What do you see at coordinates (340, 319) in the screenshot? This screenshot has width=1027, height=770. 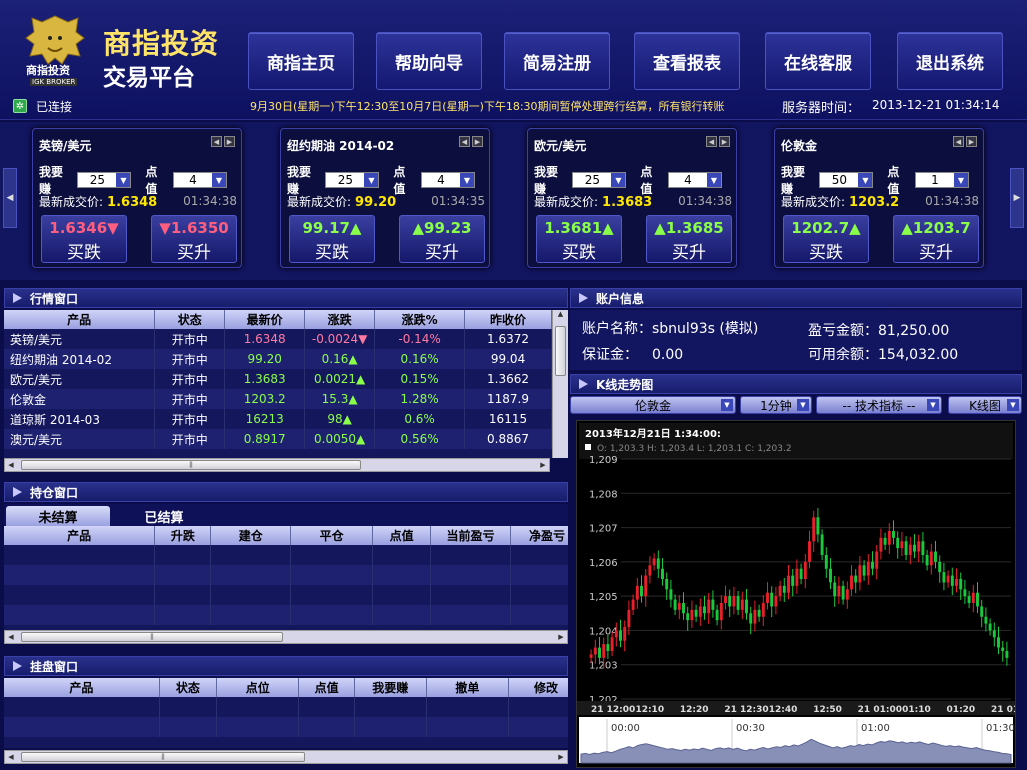 I see `column-header: 涨跌` at bounding box center [340, 319].